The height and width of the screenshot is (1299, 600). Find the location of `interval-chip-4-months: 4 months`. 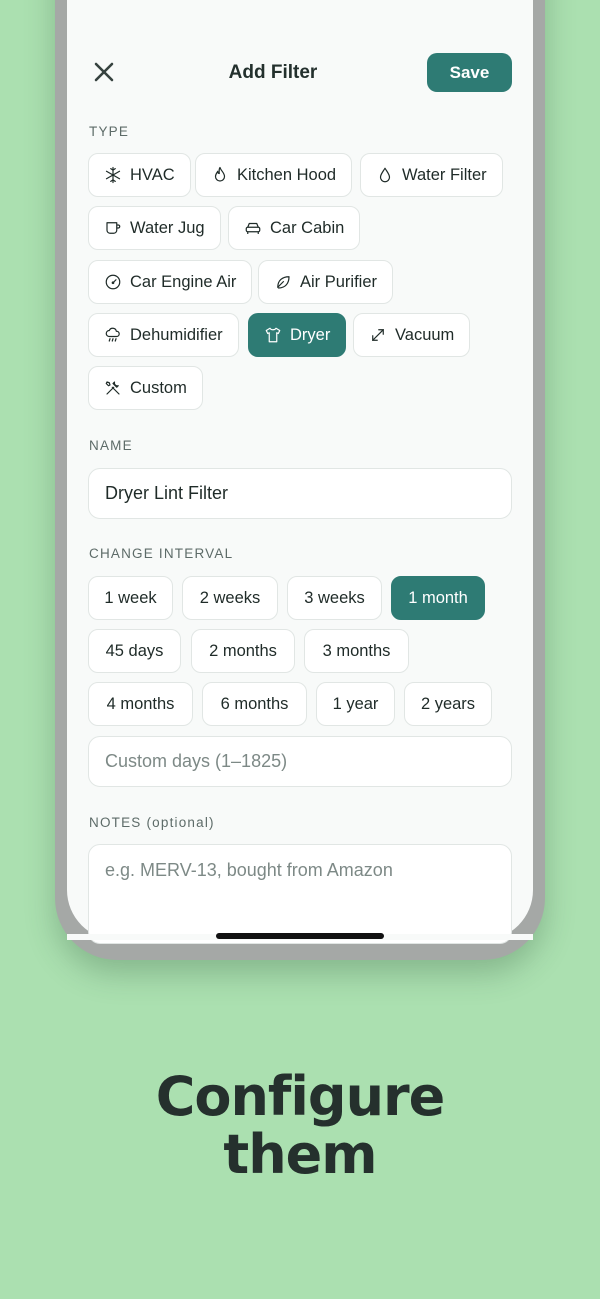

interval-chip-4-months: 4 months is located at coordinates (140, 704).